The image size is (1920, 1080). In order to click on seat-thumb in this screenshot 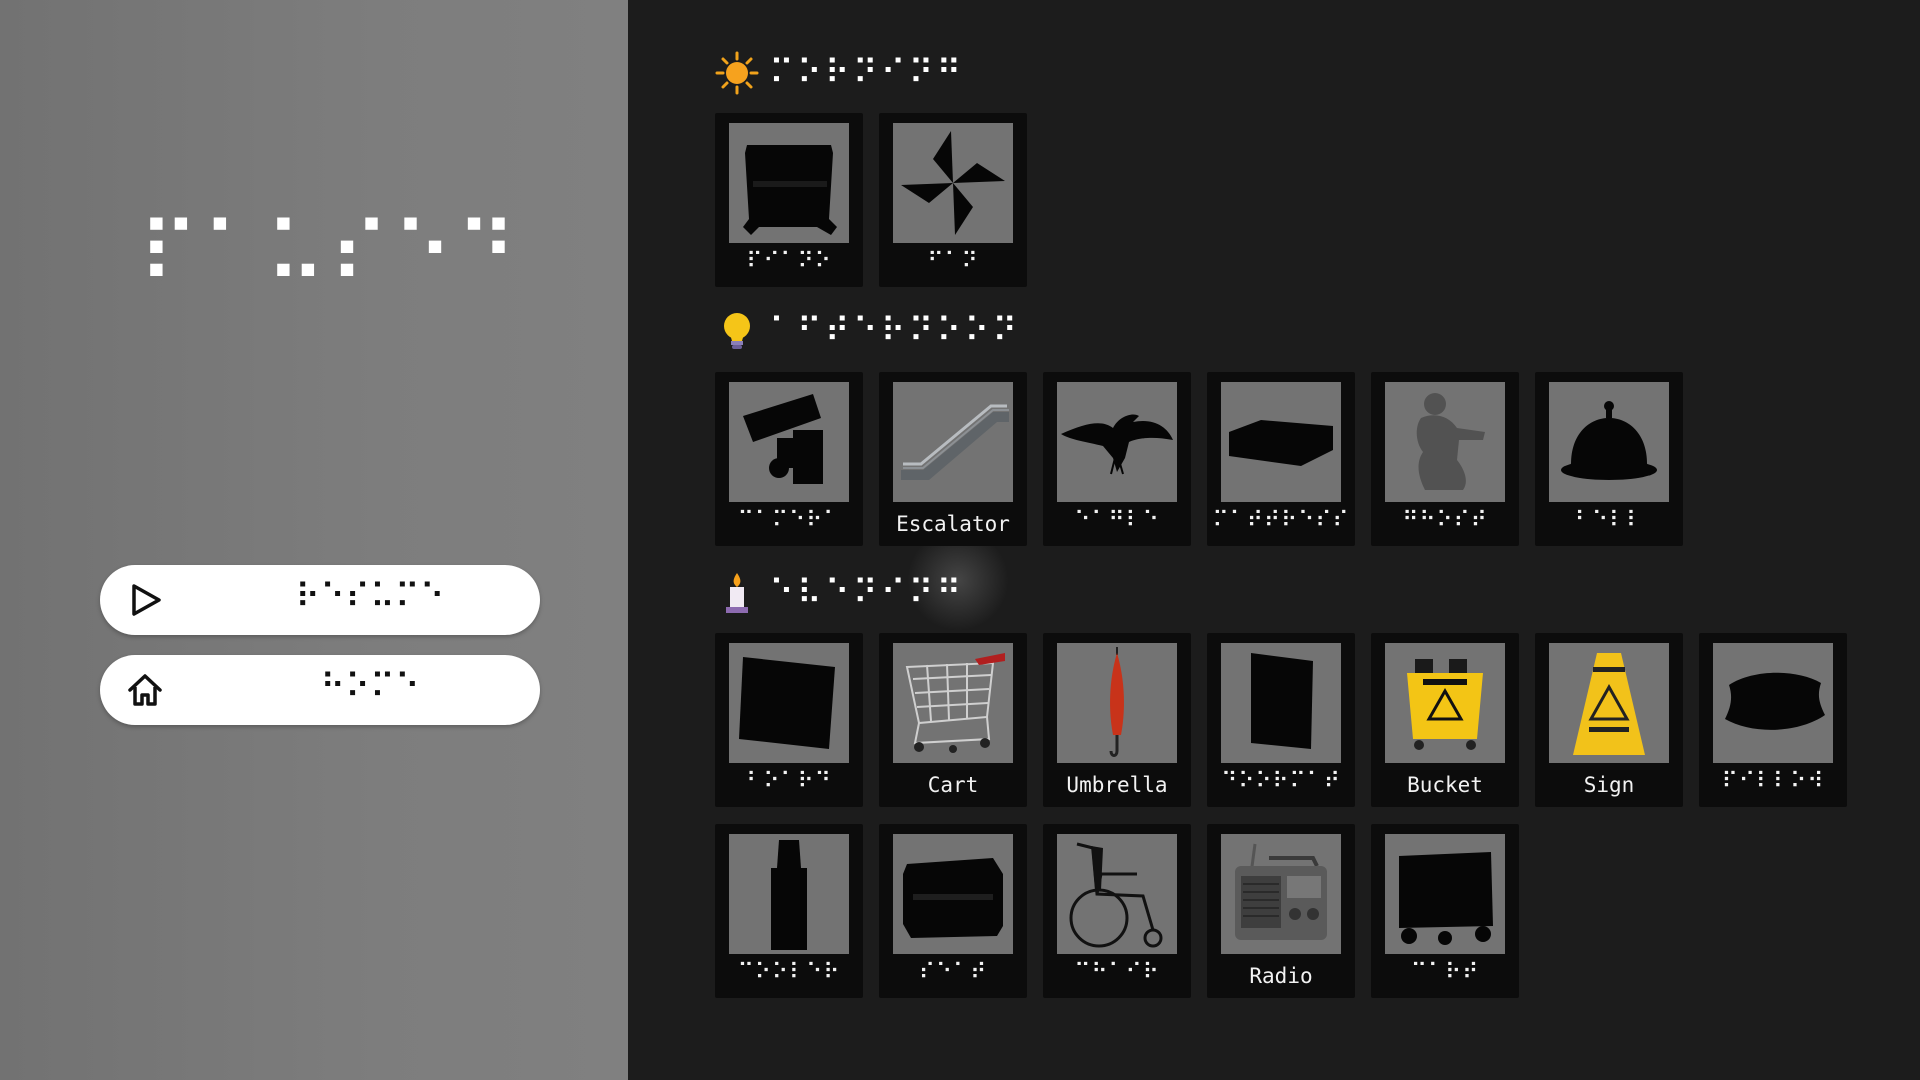, I will do `click(953, 894)`.